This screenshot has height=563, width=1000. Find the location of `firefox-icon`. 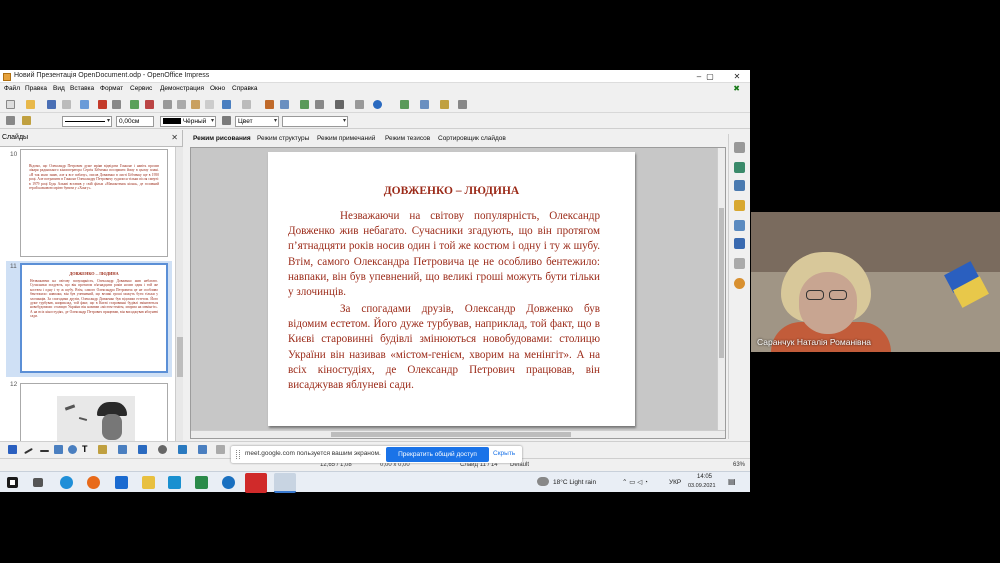

firefox-icon is located at coordinates (93, 482).